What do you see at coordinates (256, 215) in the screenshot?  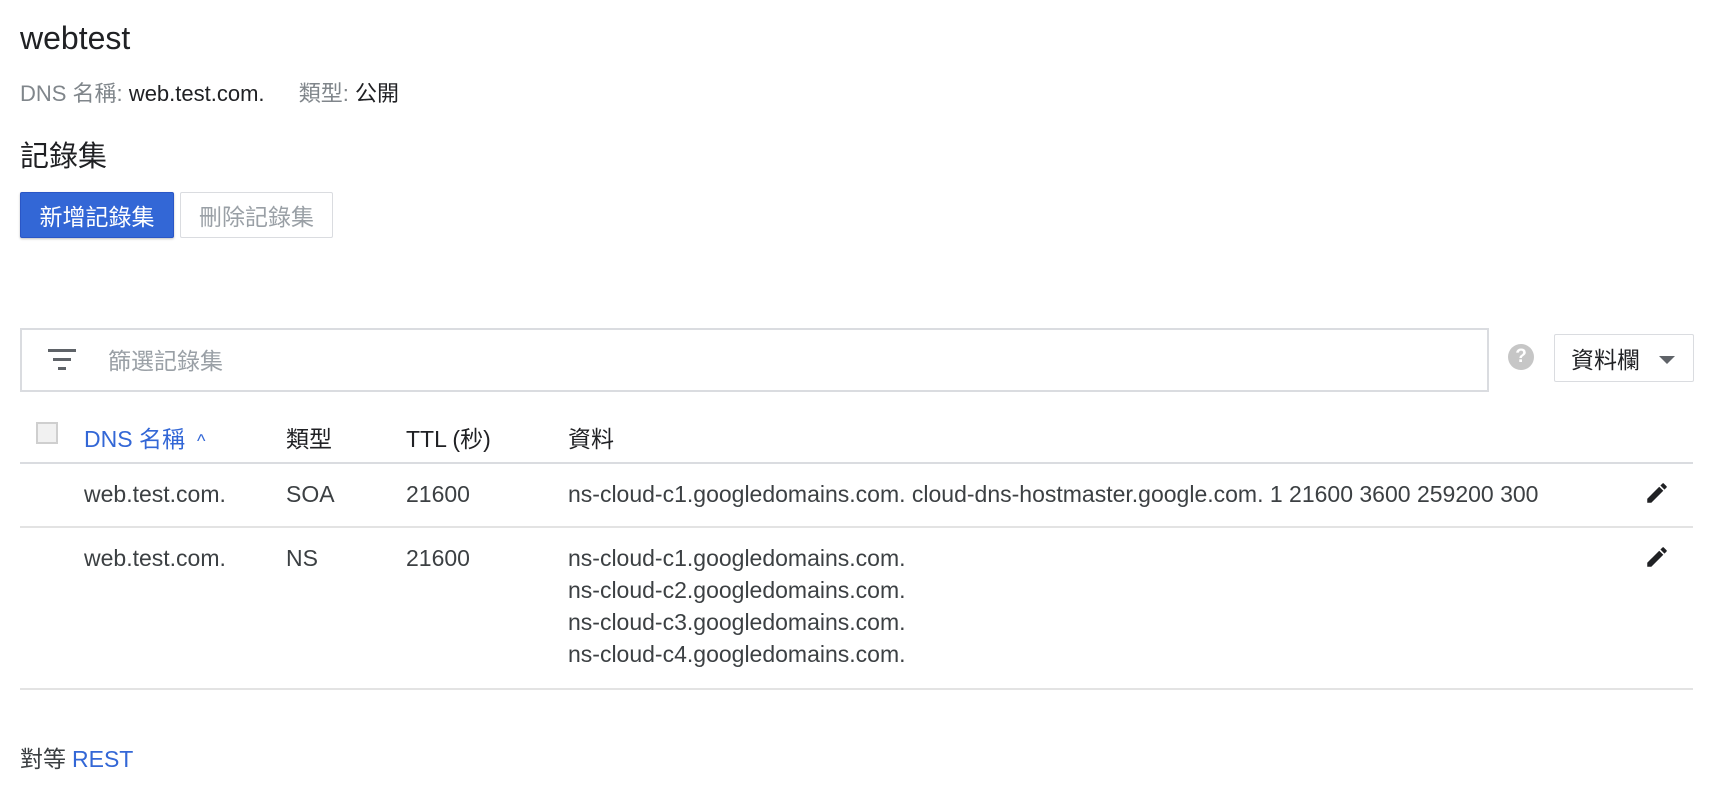 I see `delete-record-set-button: 刪除記錄集` at bounding box center [256, 215].